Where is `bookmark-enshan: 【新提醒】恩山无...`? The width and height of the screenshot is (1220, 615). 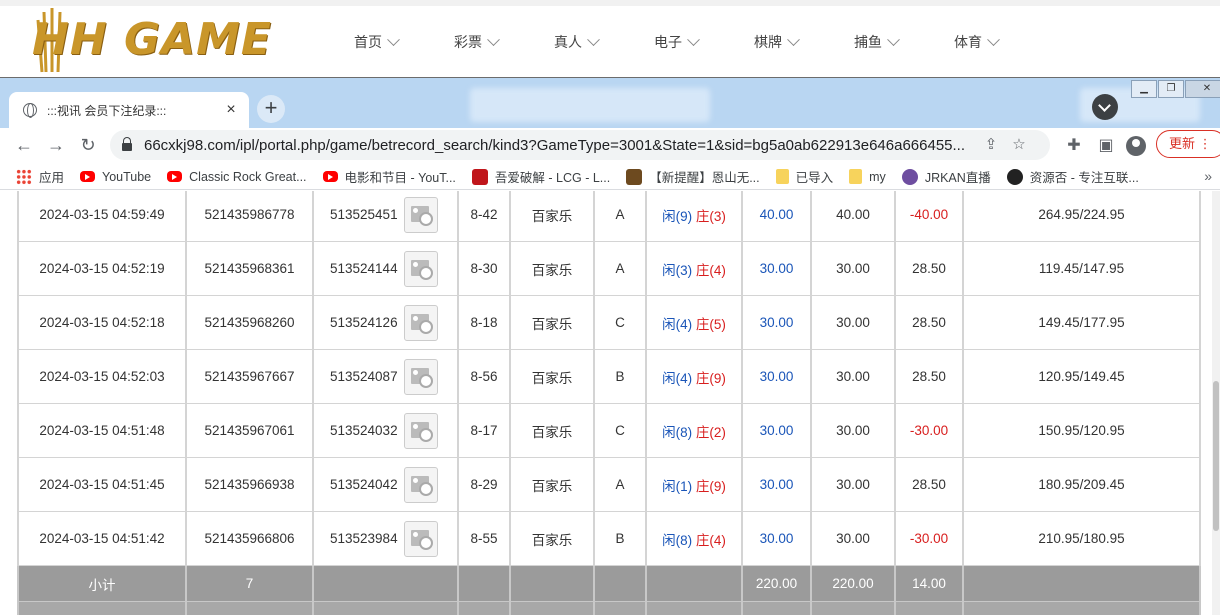 bookmark-enshan: 【新提醒】恩山无... is located at coordinates (692, 176).